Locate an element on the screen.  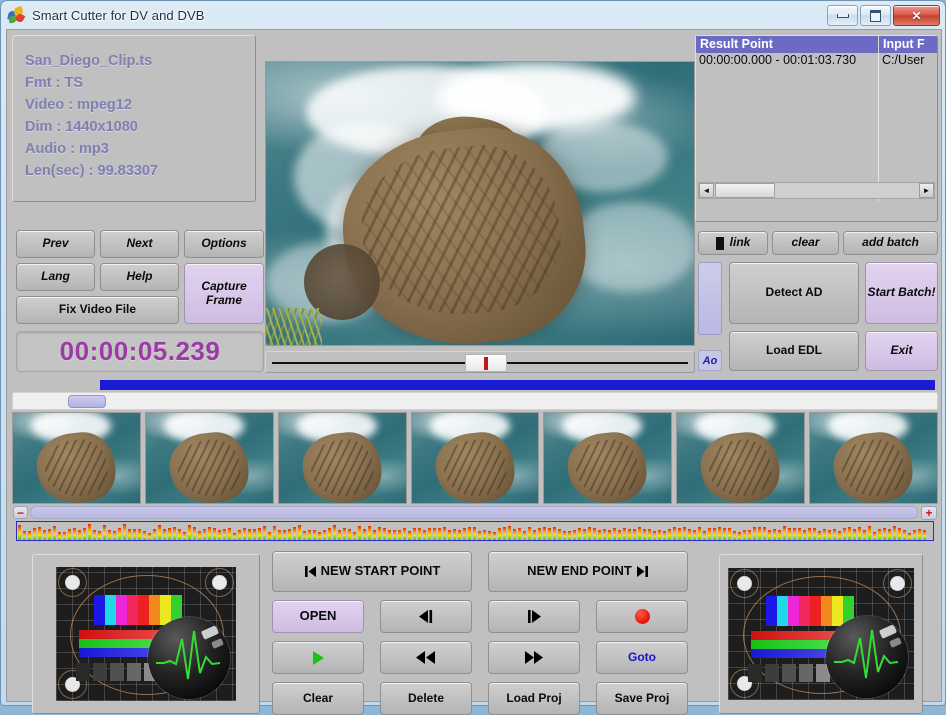
fast-forward-button is located at coordinates (534, 657).